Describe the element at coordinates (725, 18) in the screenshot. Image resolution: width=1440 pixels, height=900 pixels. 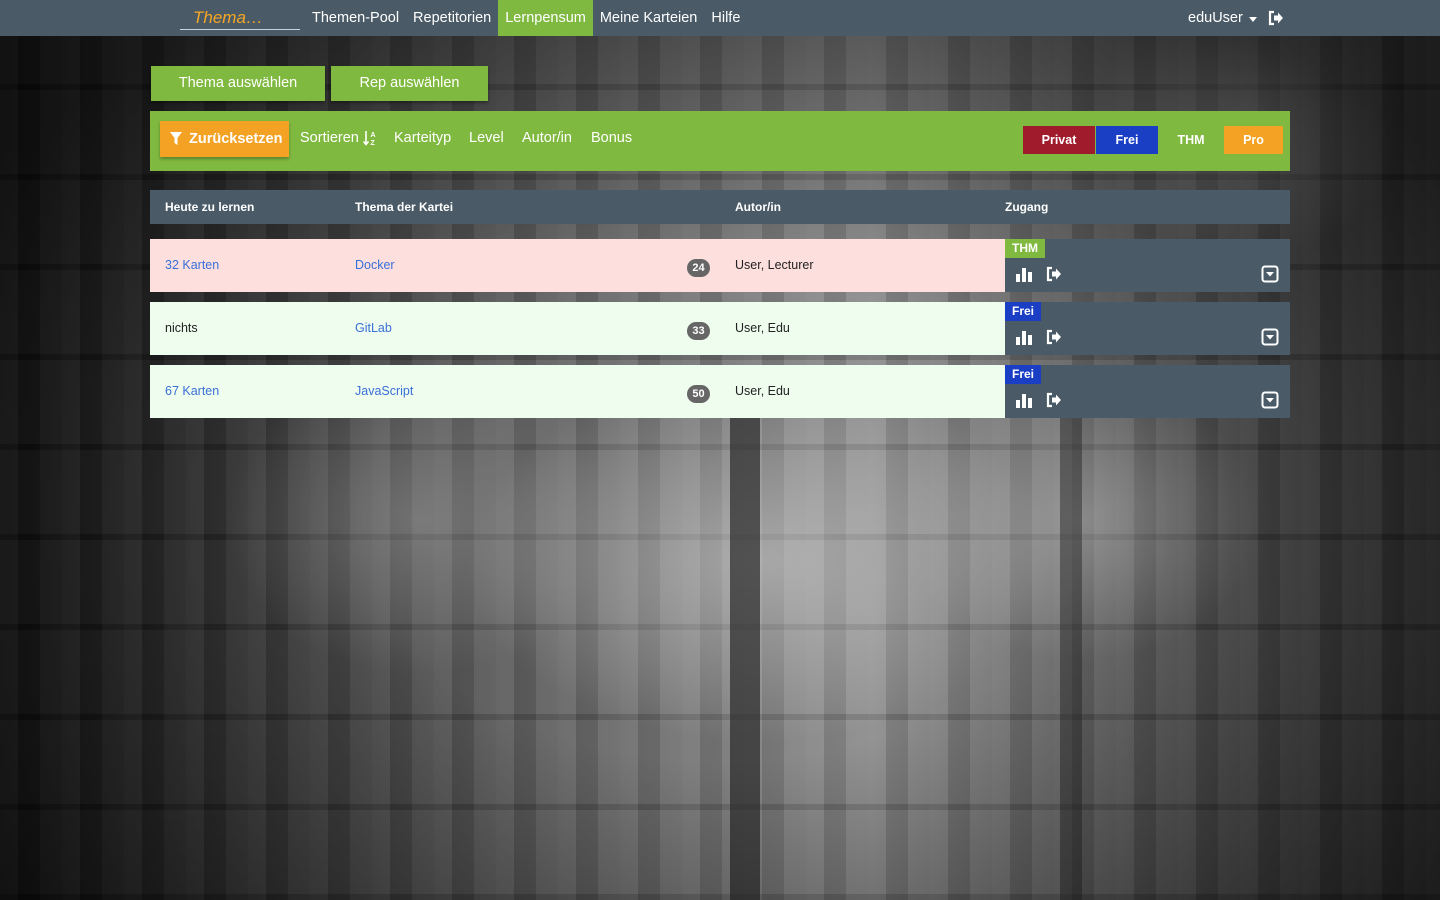
I see `nav-item-hilfe: Hilfe` at that location.